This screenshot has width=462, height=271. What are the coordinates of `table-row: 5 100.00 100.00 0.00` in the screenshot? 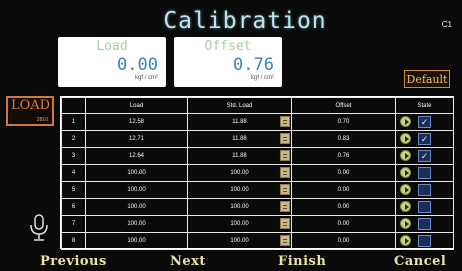 It's located at (257, 190).